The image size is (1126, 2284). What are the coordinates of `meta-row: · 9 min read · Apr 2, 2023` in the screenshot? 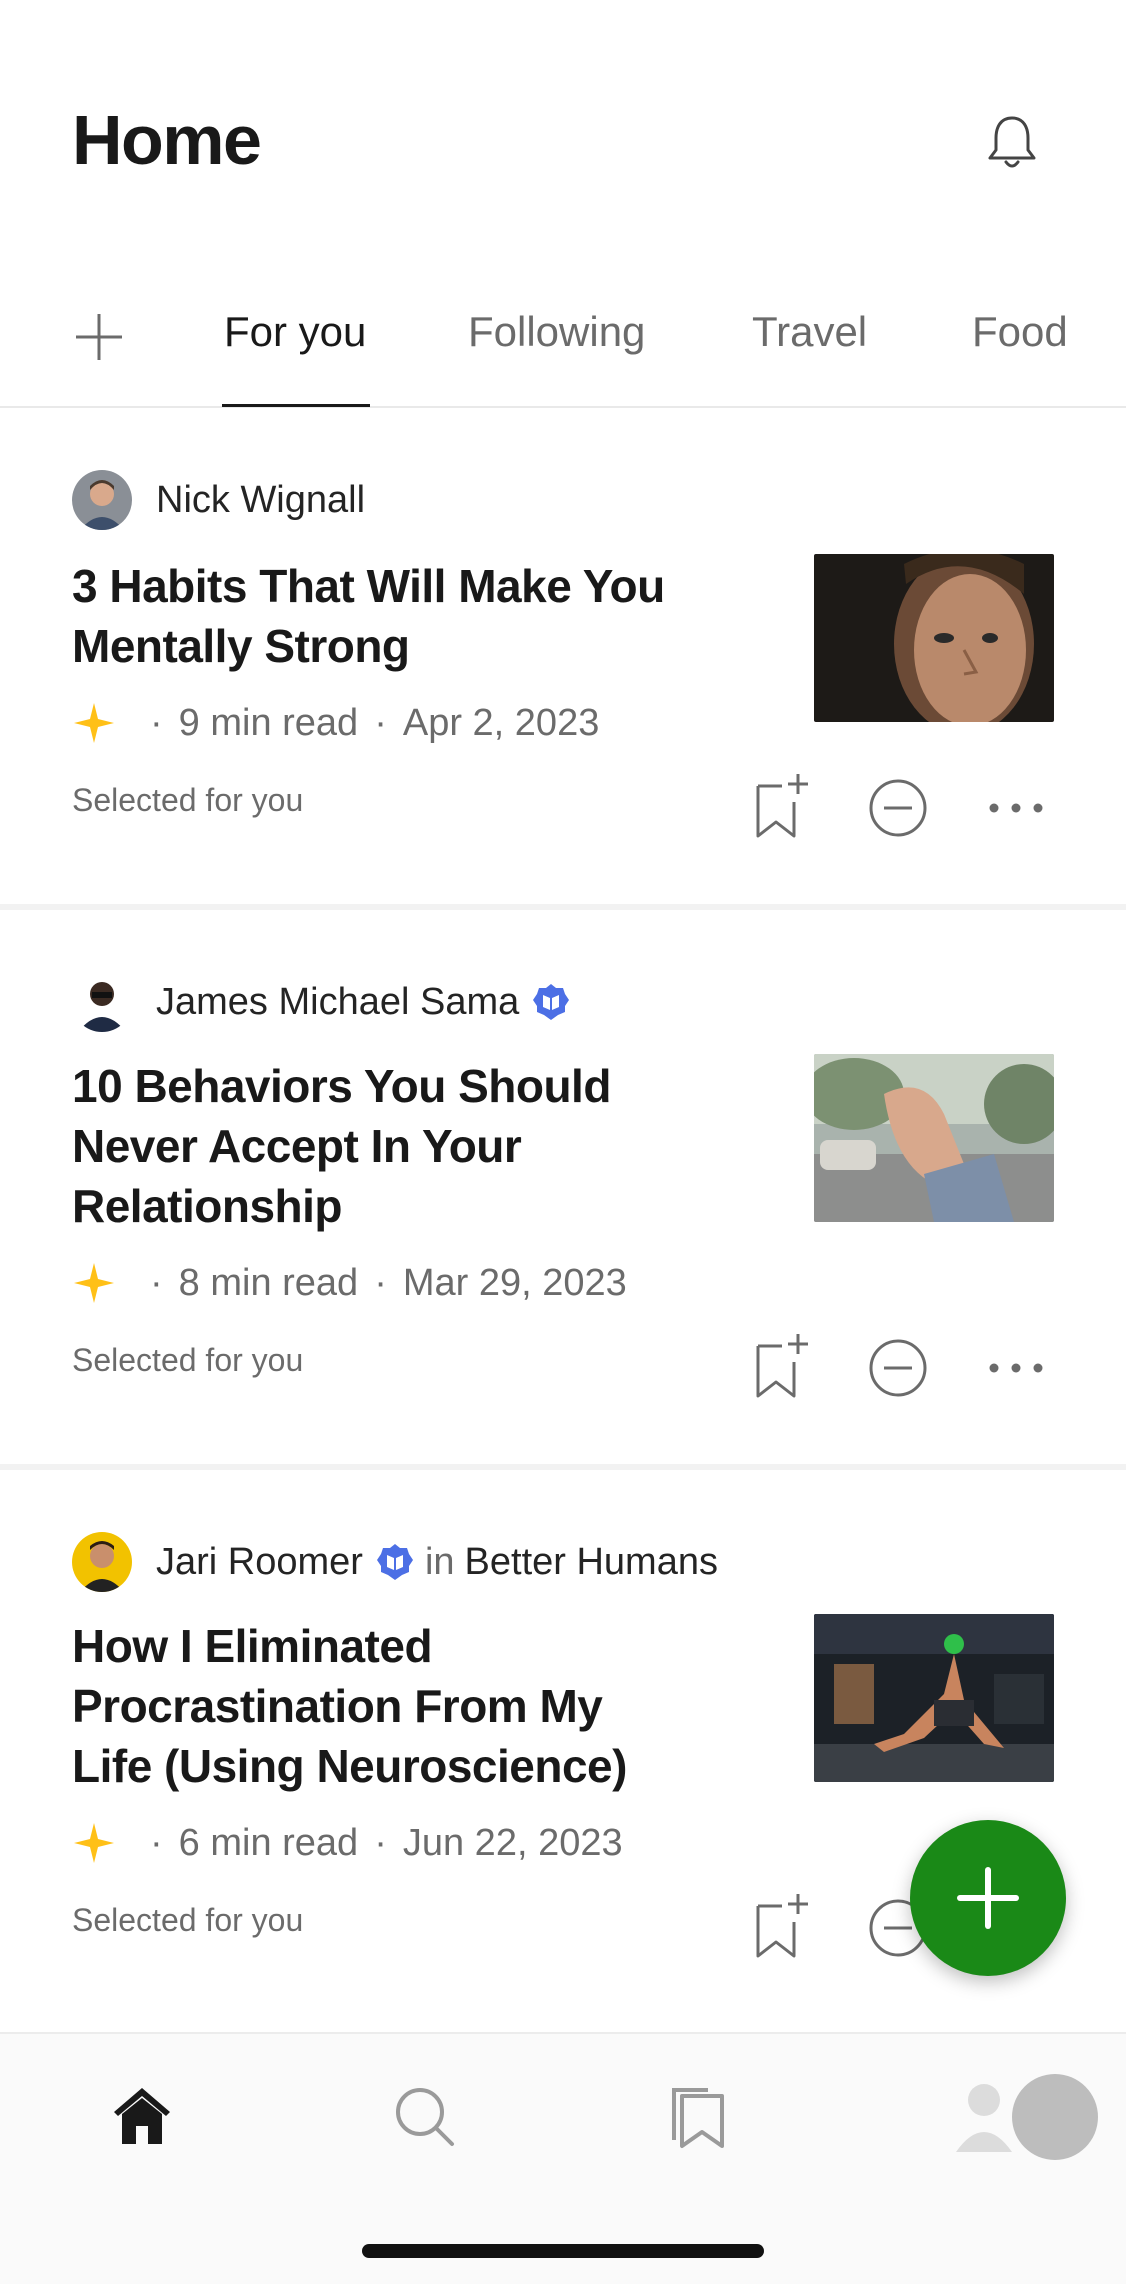 It's located at (335, 723).